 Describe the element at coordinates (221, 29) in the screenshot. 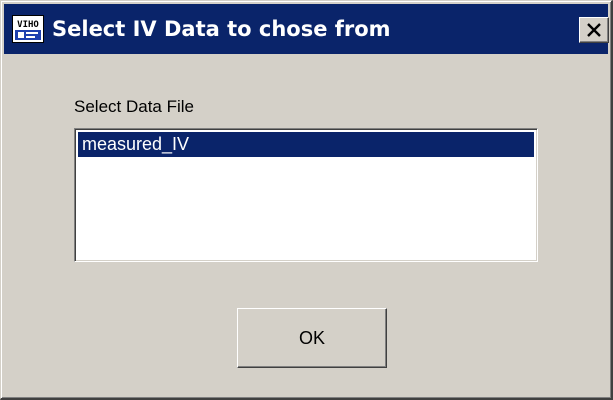

I see `window-title: Select IV Data to chose from` at that location.